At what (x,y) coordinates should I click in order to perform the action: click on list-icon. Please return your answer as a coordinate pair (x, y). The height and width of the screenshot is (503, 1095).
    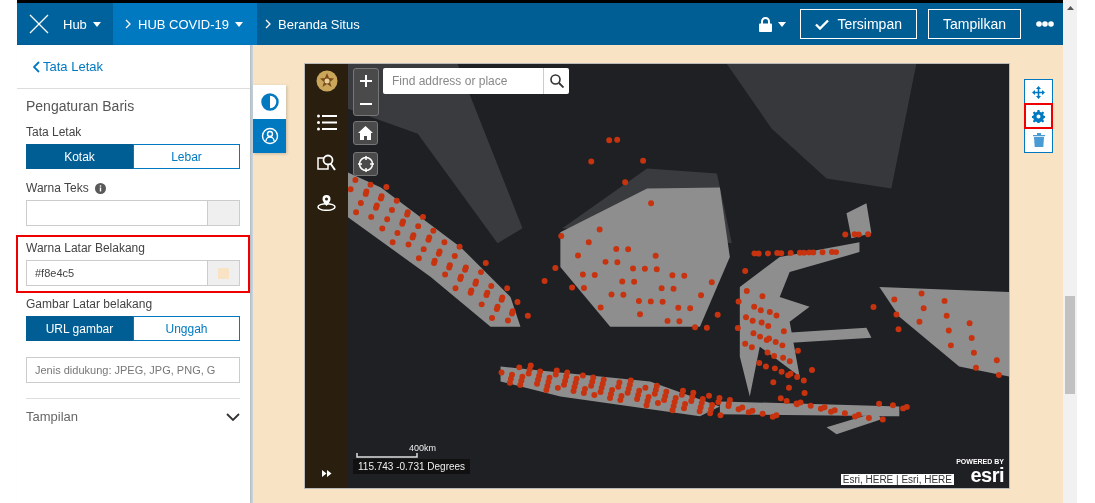
    Looking at the image, I should click on (326, 122).